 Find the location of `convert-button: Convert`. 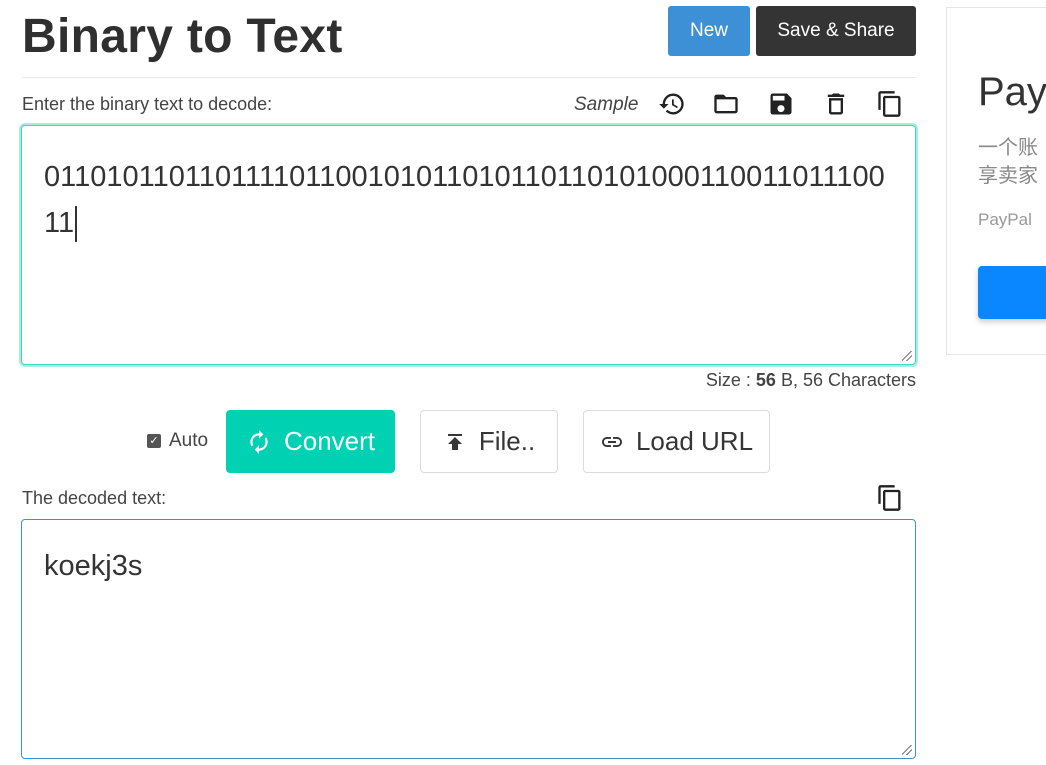

convert-button: Convert is located at coordinates (310, 441).